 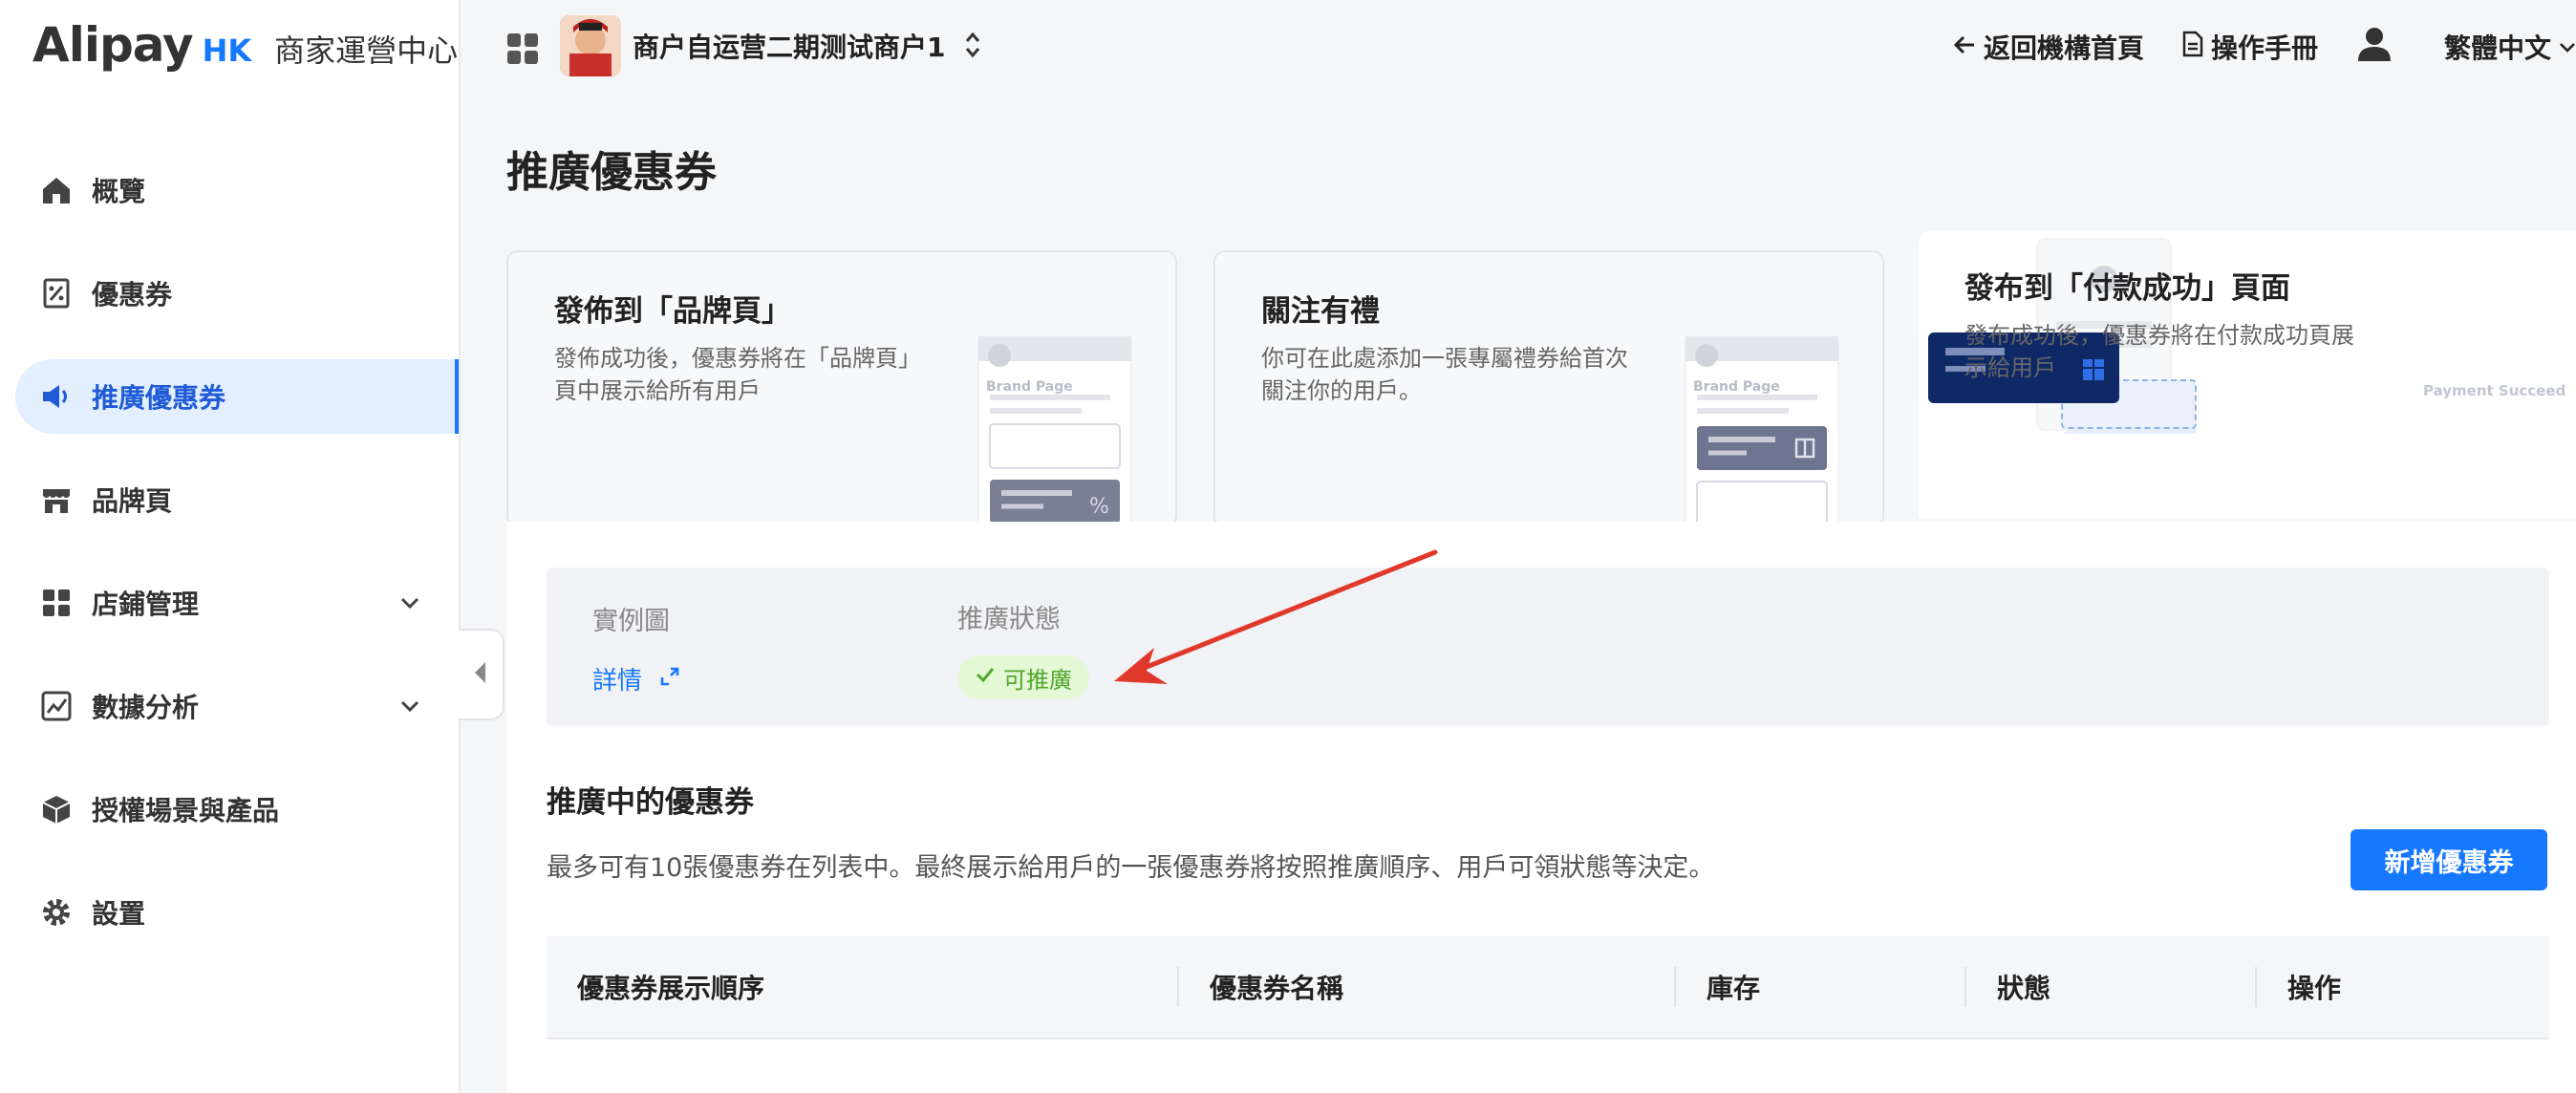 I want to click on sidebar-item-store-management: 店鋪管理, so click(x=237, y=603).